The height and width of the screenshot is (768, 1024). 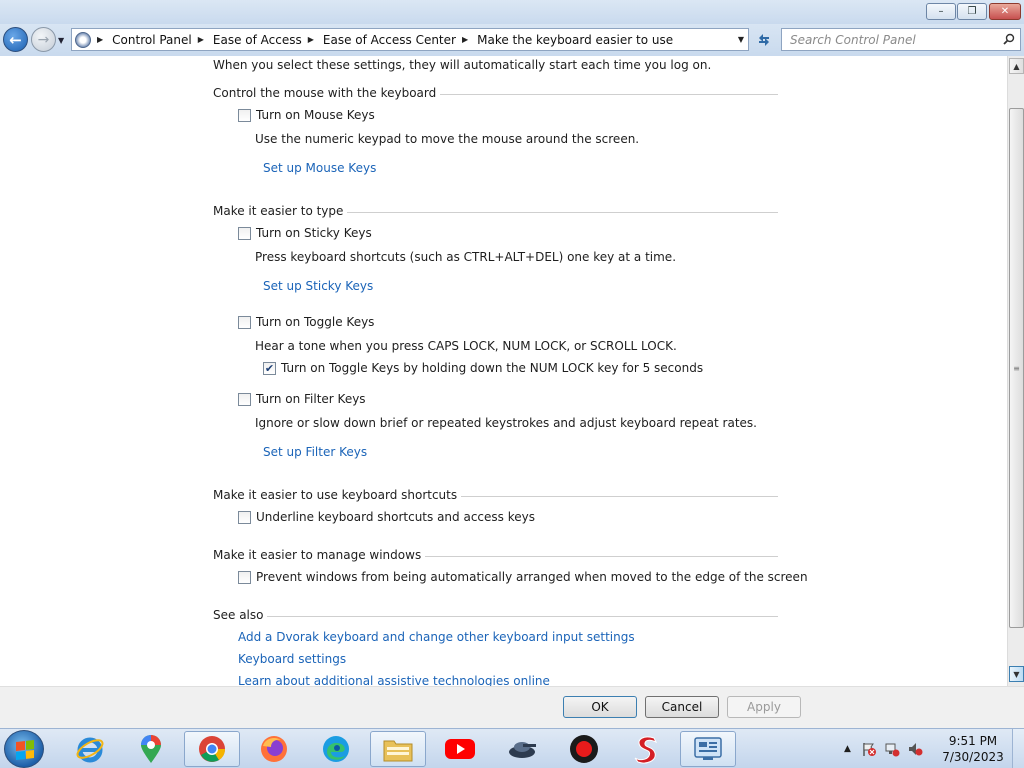 I want to click on search-box, so click(x=901, y=39).